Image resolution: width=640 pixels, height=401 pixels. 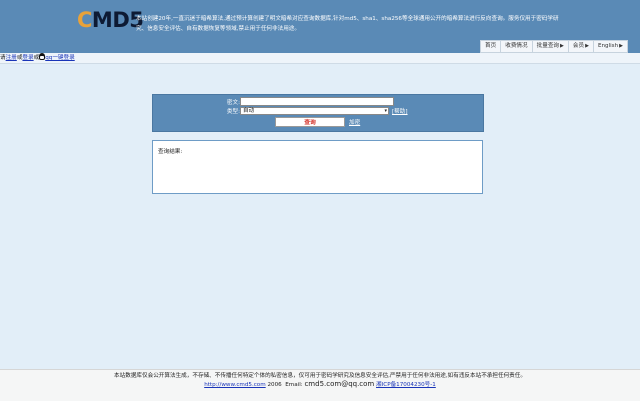 What do you see at coordinates (314, 111) in the screenshot?
I see `type-select: 自动 ▾` at bounding box center [314, 111].